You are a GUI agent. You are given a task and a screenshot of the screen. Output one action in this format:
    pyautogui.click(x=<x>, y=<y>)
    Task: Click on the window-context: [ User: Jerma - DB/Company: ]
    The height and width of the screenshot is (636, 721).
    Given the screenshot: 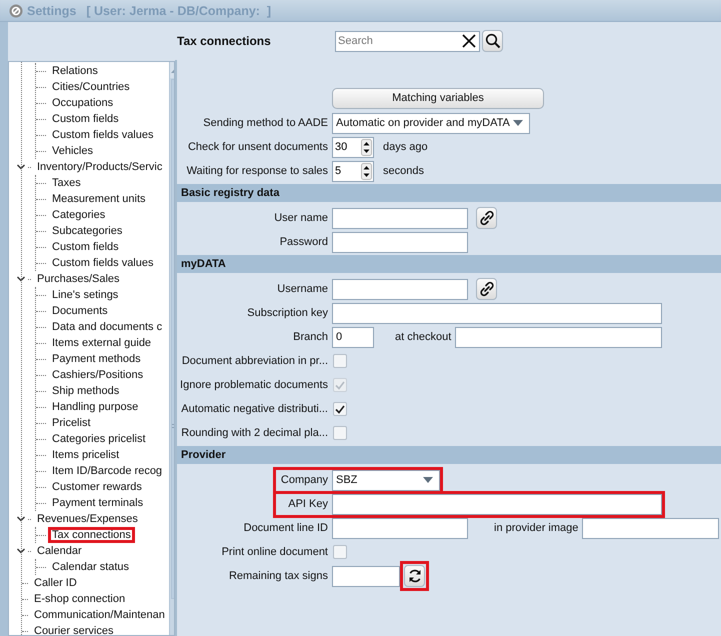 What is the action you would take?
    pyautogui.click(x=179, y=11)
    